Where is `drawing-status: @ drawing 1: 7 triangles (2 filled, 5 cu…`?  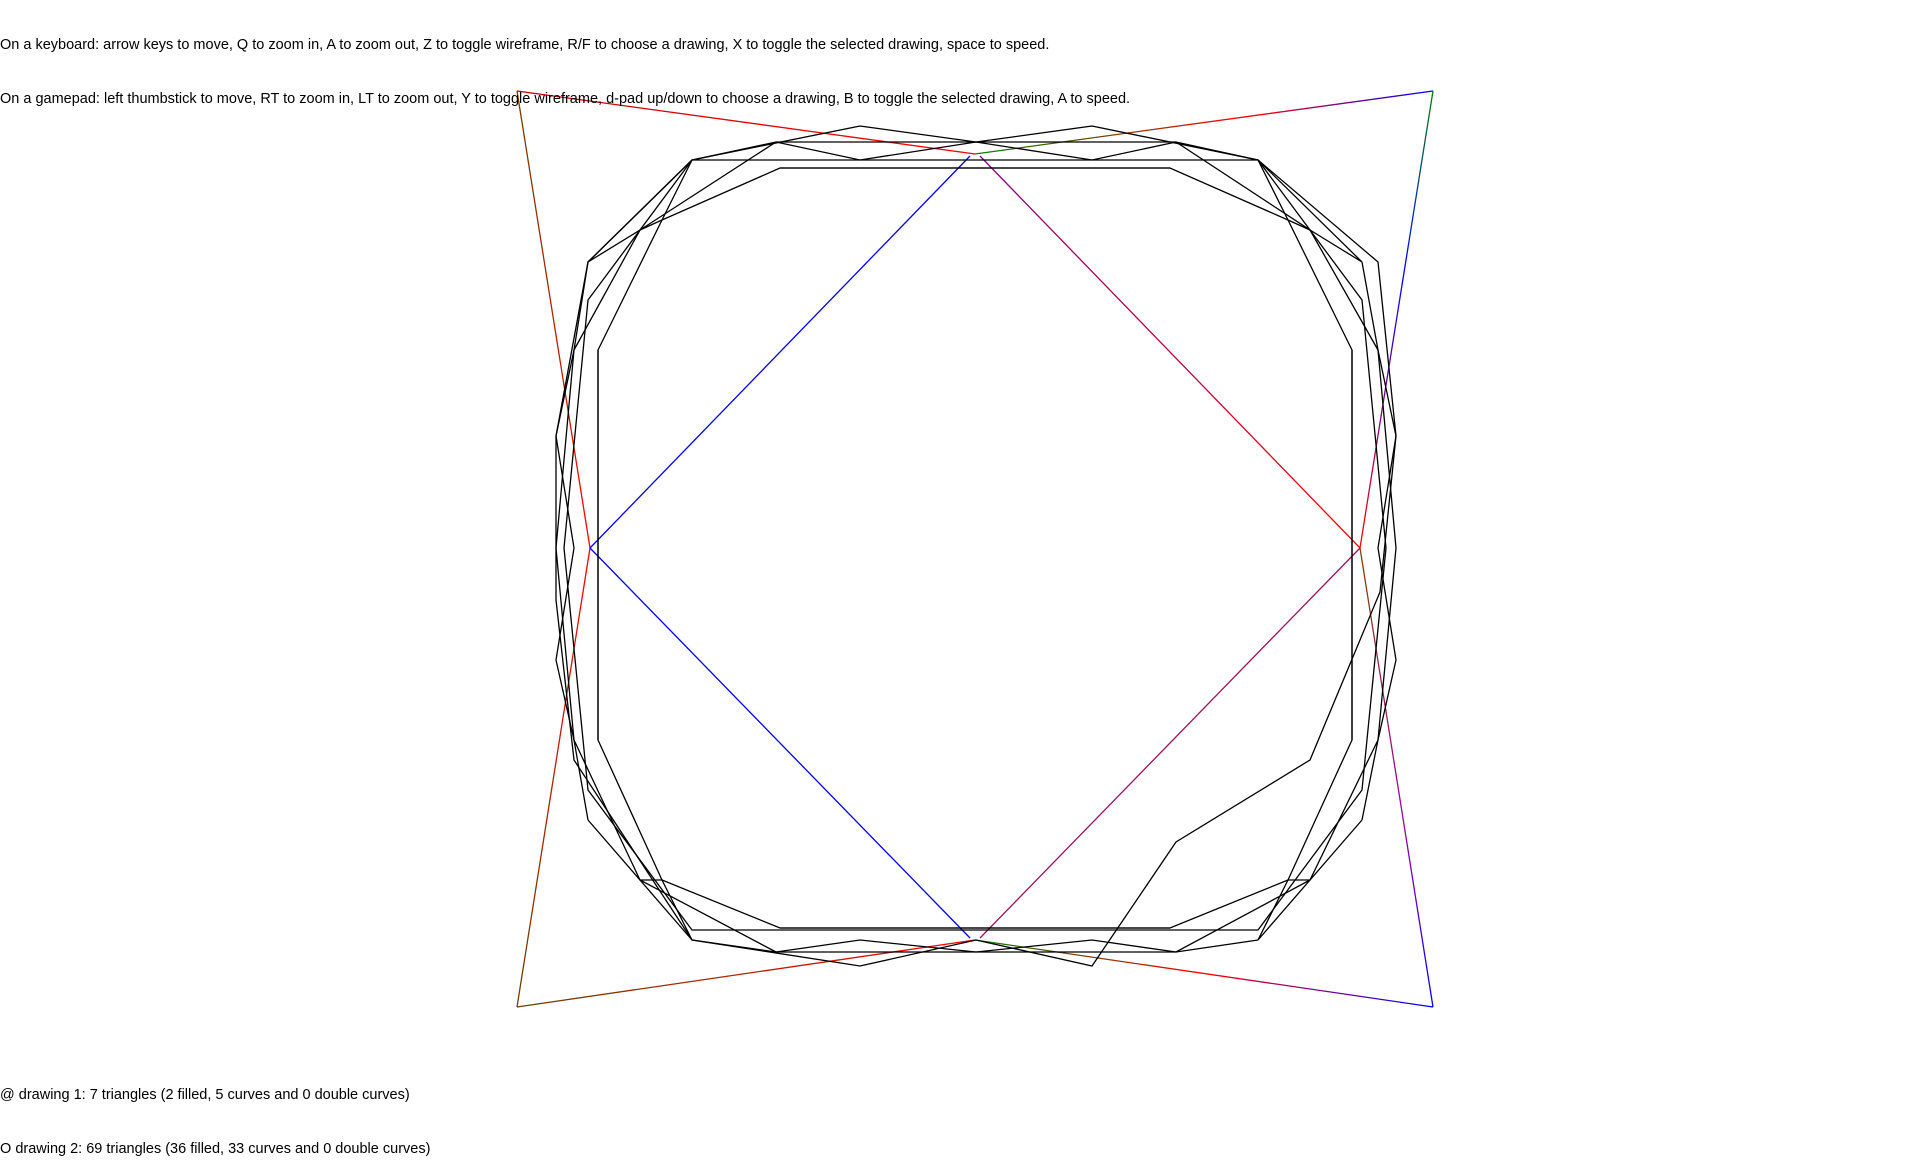 drawing-status: @ drawing 1: 7 triangles (2 filled, 5 cu… is located at coordinates (215, 1113).